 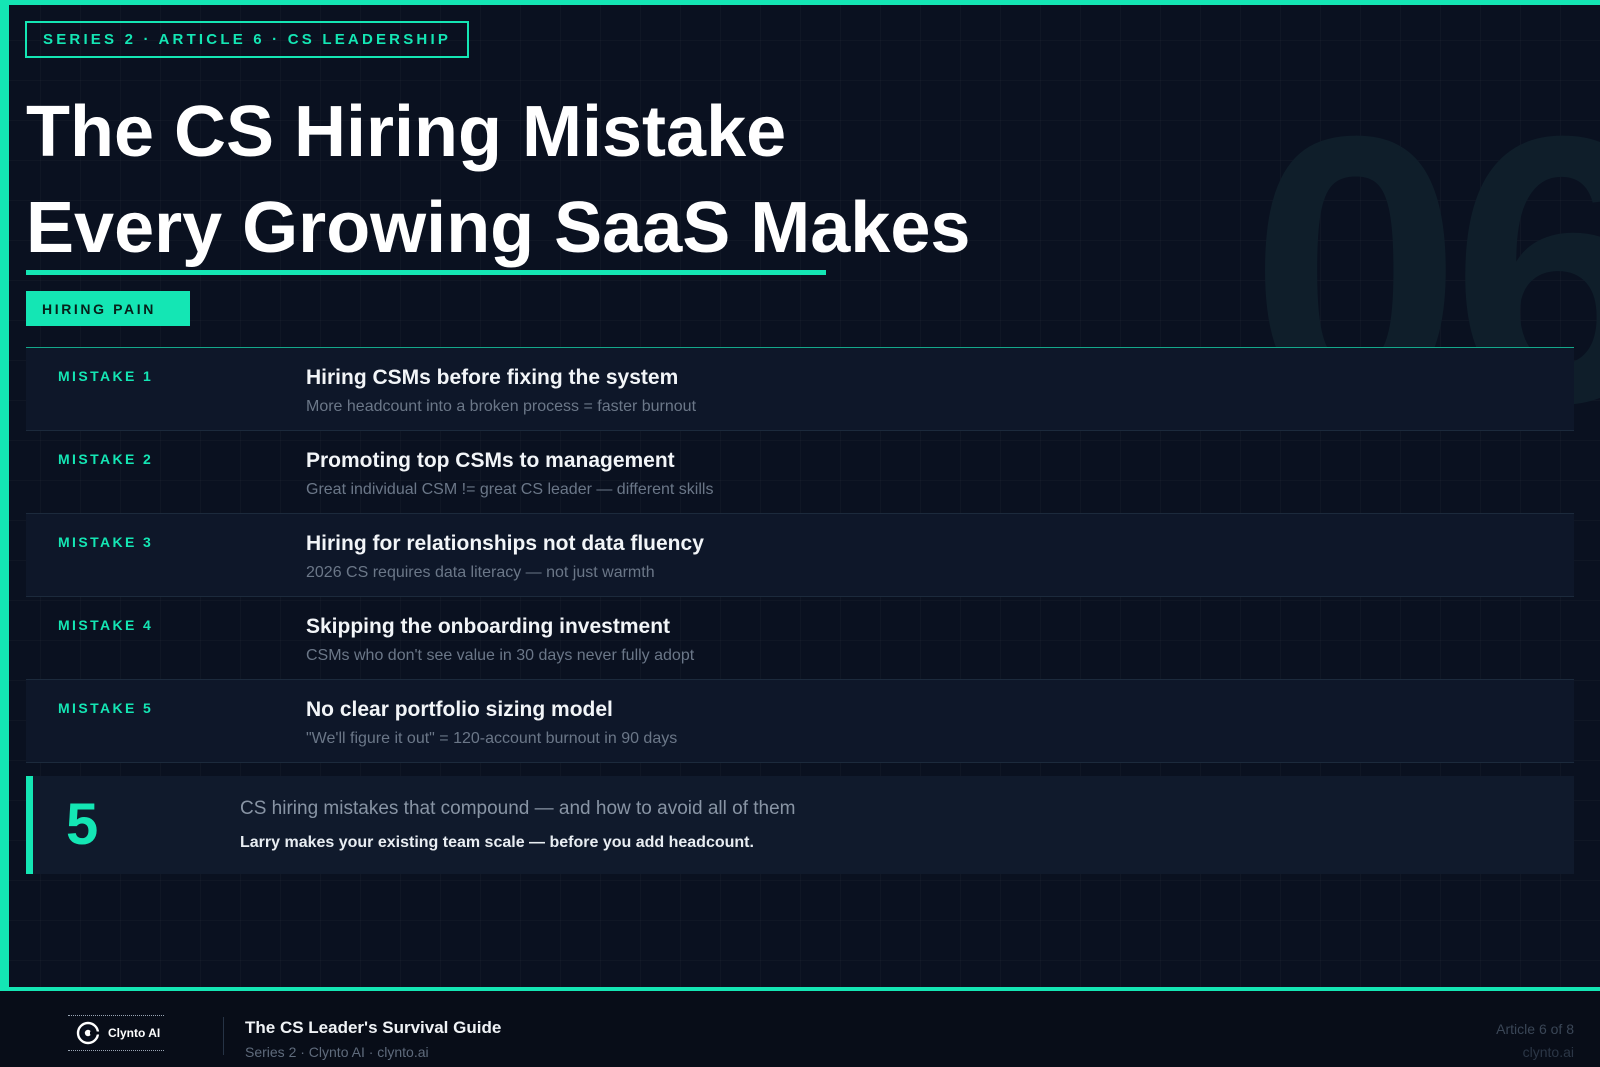 What do you see at coordinates (4, 495) in the screenshot?
I see `left-accent-bar` at bounding box center [4, 495].